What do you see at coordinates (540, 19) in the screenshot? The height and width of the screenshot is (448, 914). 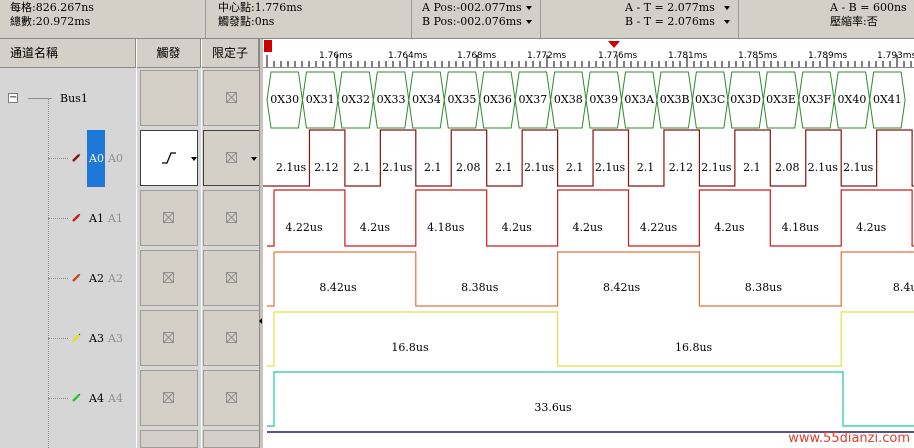 I see `divider` at bounding box center [540, 19].